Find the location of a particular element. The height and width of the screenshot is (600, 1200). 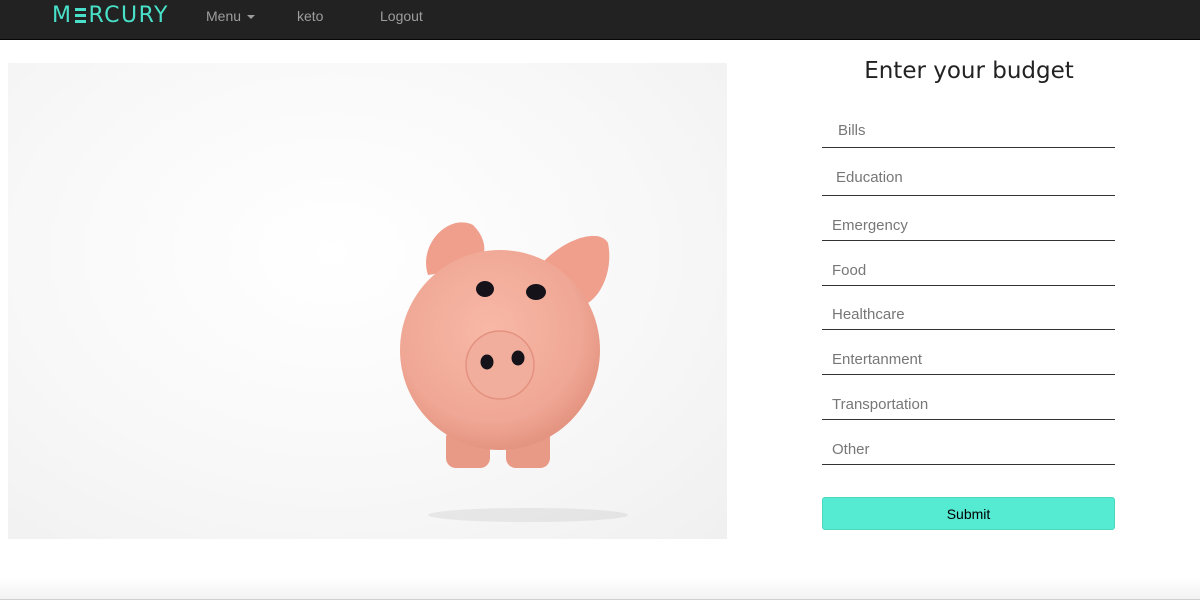

brand-logo: M RCURY is located at coordinates (110, 15).